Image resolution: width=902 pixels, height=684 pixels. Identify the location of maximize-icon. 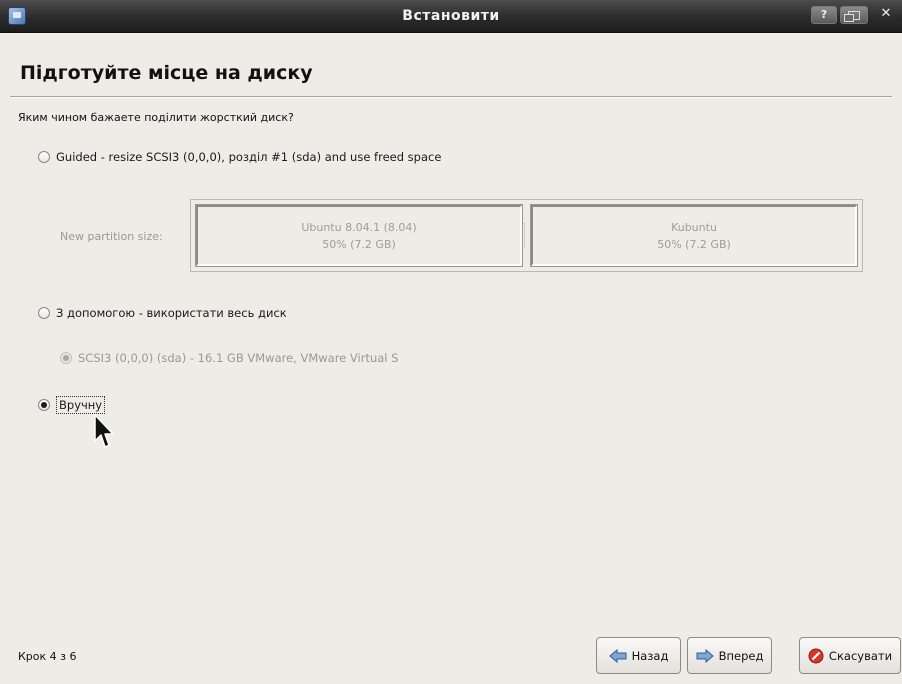
(852, 16).